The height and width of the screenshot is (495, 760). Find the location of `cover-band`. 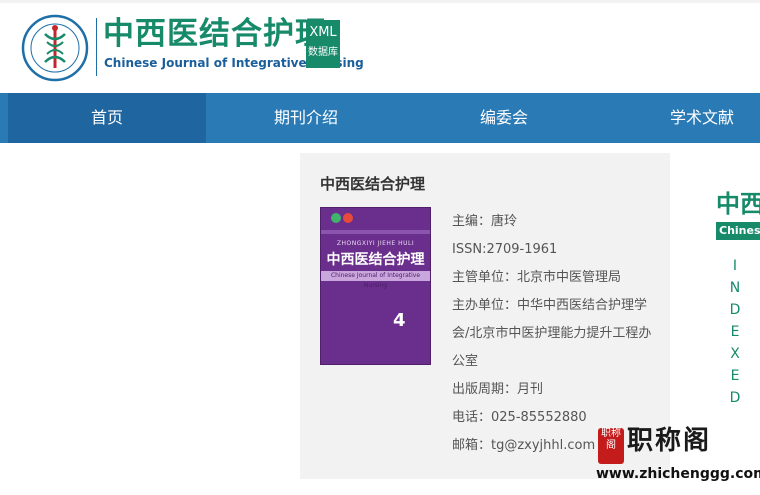

cover-band is located at coordinates (375, 232).